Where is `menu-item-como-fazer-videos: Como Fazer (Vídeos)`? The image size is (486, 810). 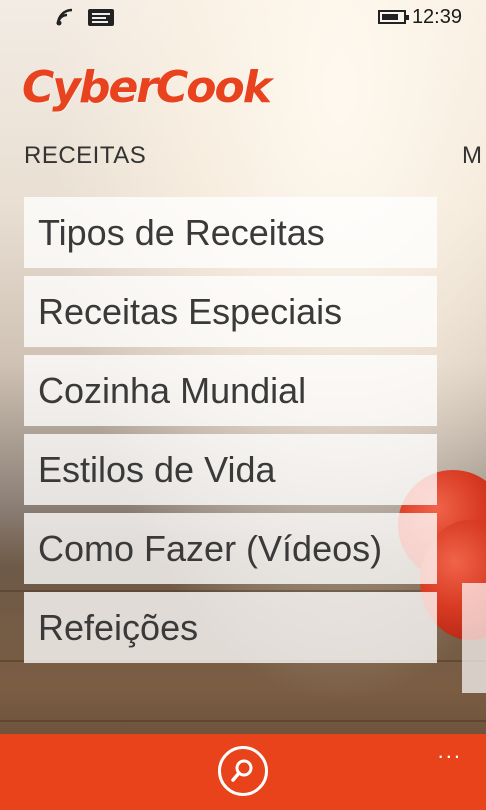 menu-item-como-fazer-videos: Como Fazer (Vídeos) is located at coordinates (230, 548).